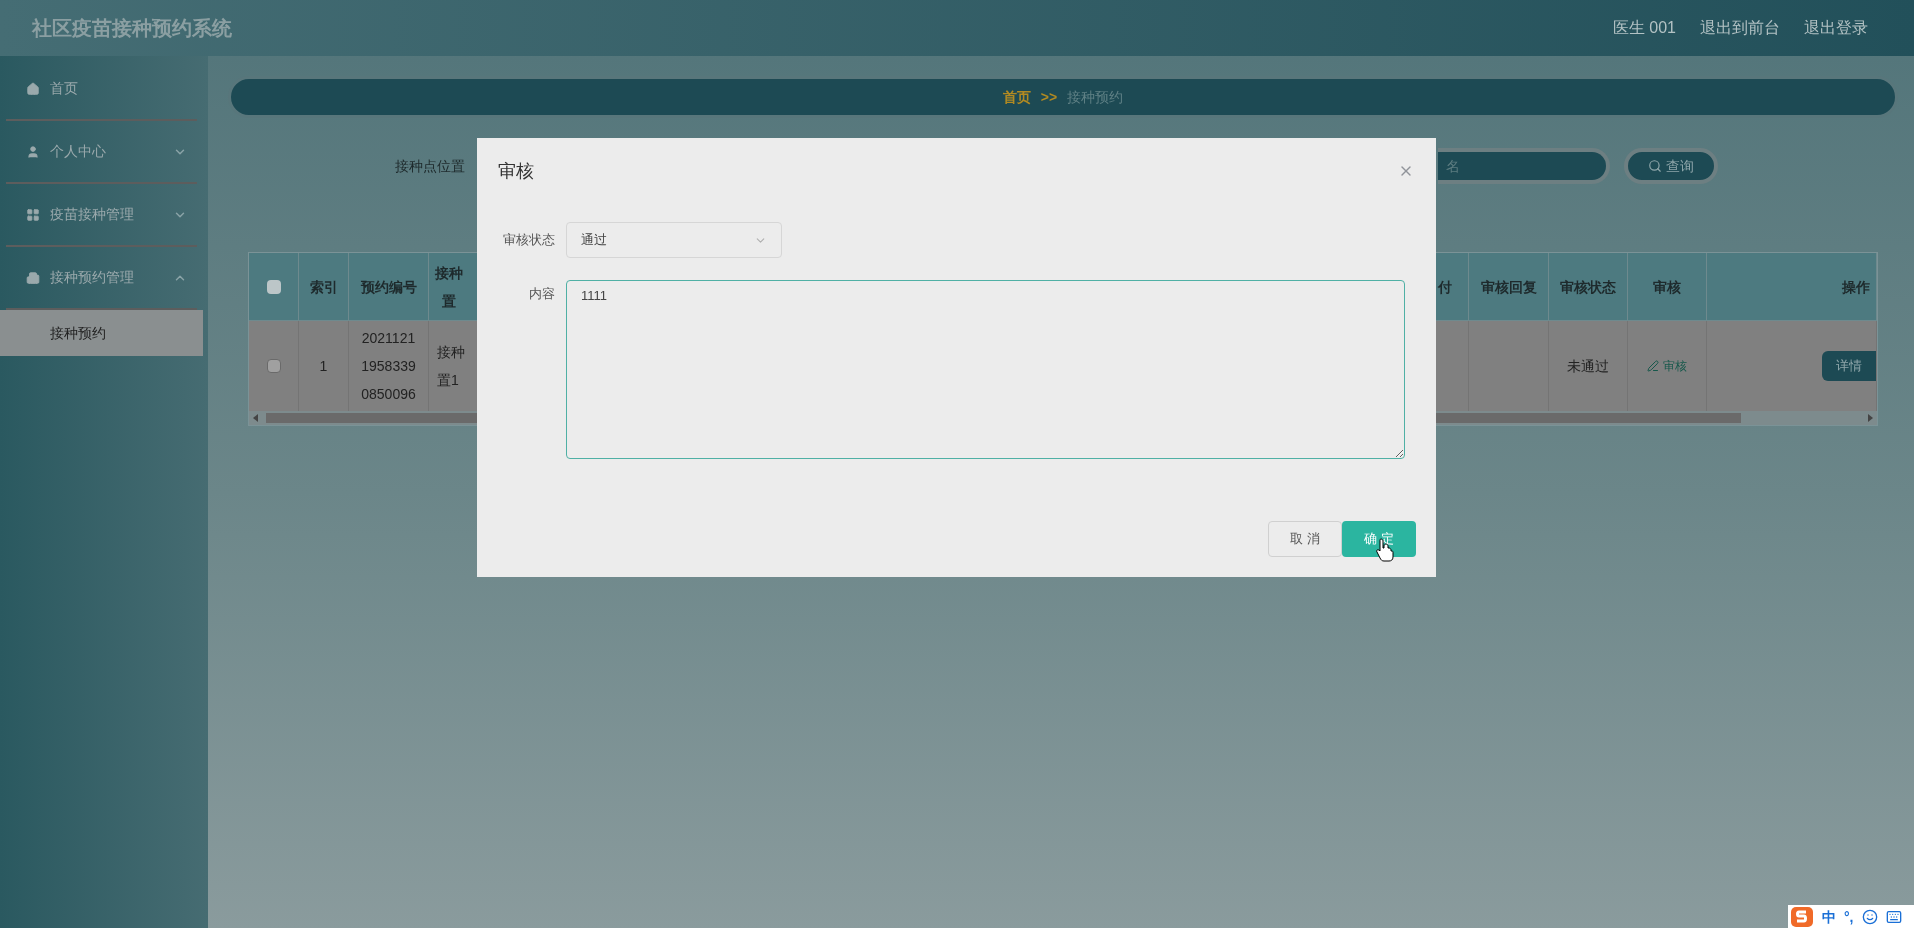  What do you see at coordinates (1893, 916) in the screenshot?
I see `keyboard-icon` at bounding box center [1893, 916].